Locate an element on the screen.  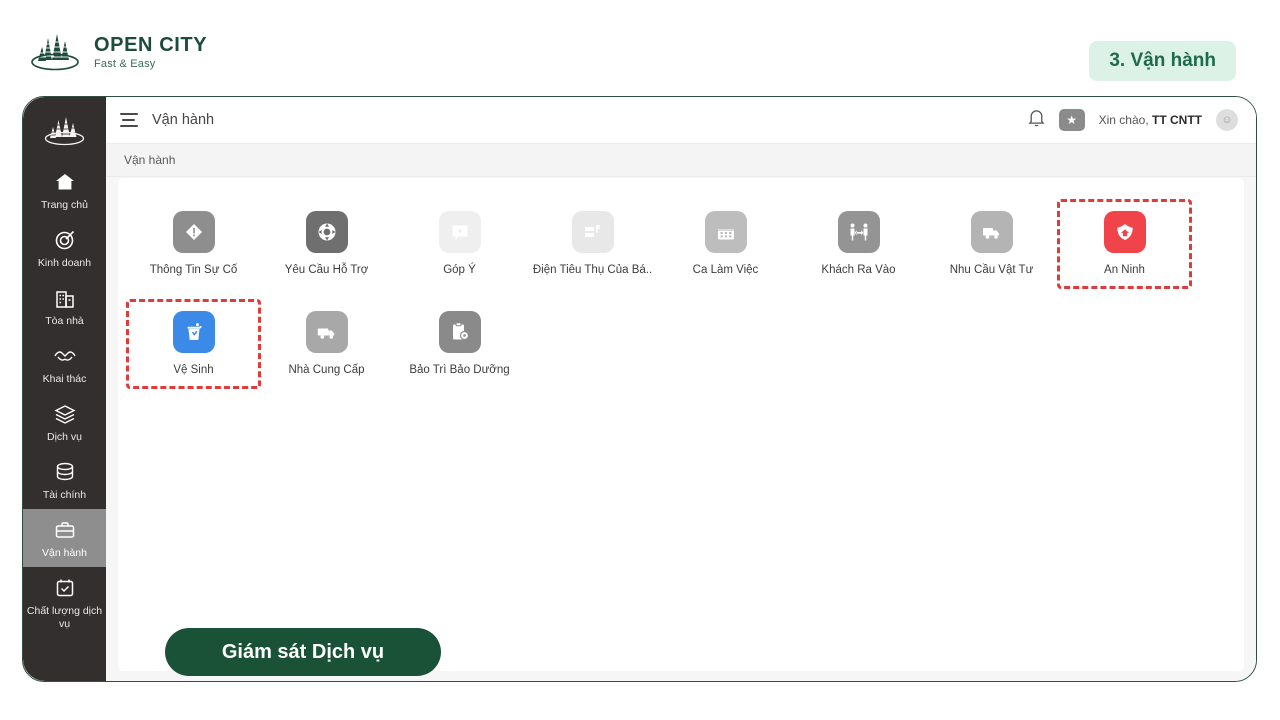
tile-nha-cung-cap: Nhà Cung Cấp is located at coordinates (326, 344).